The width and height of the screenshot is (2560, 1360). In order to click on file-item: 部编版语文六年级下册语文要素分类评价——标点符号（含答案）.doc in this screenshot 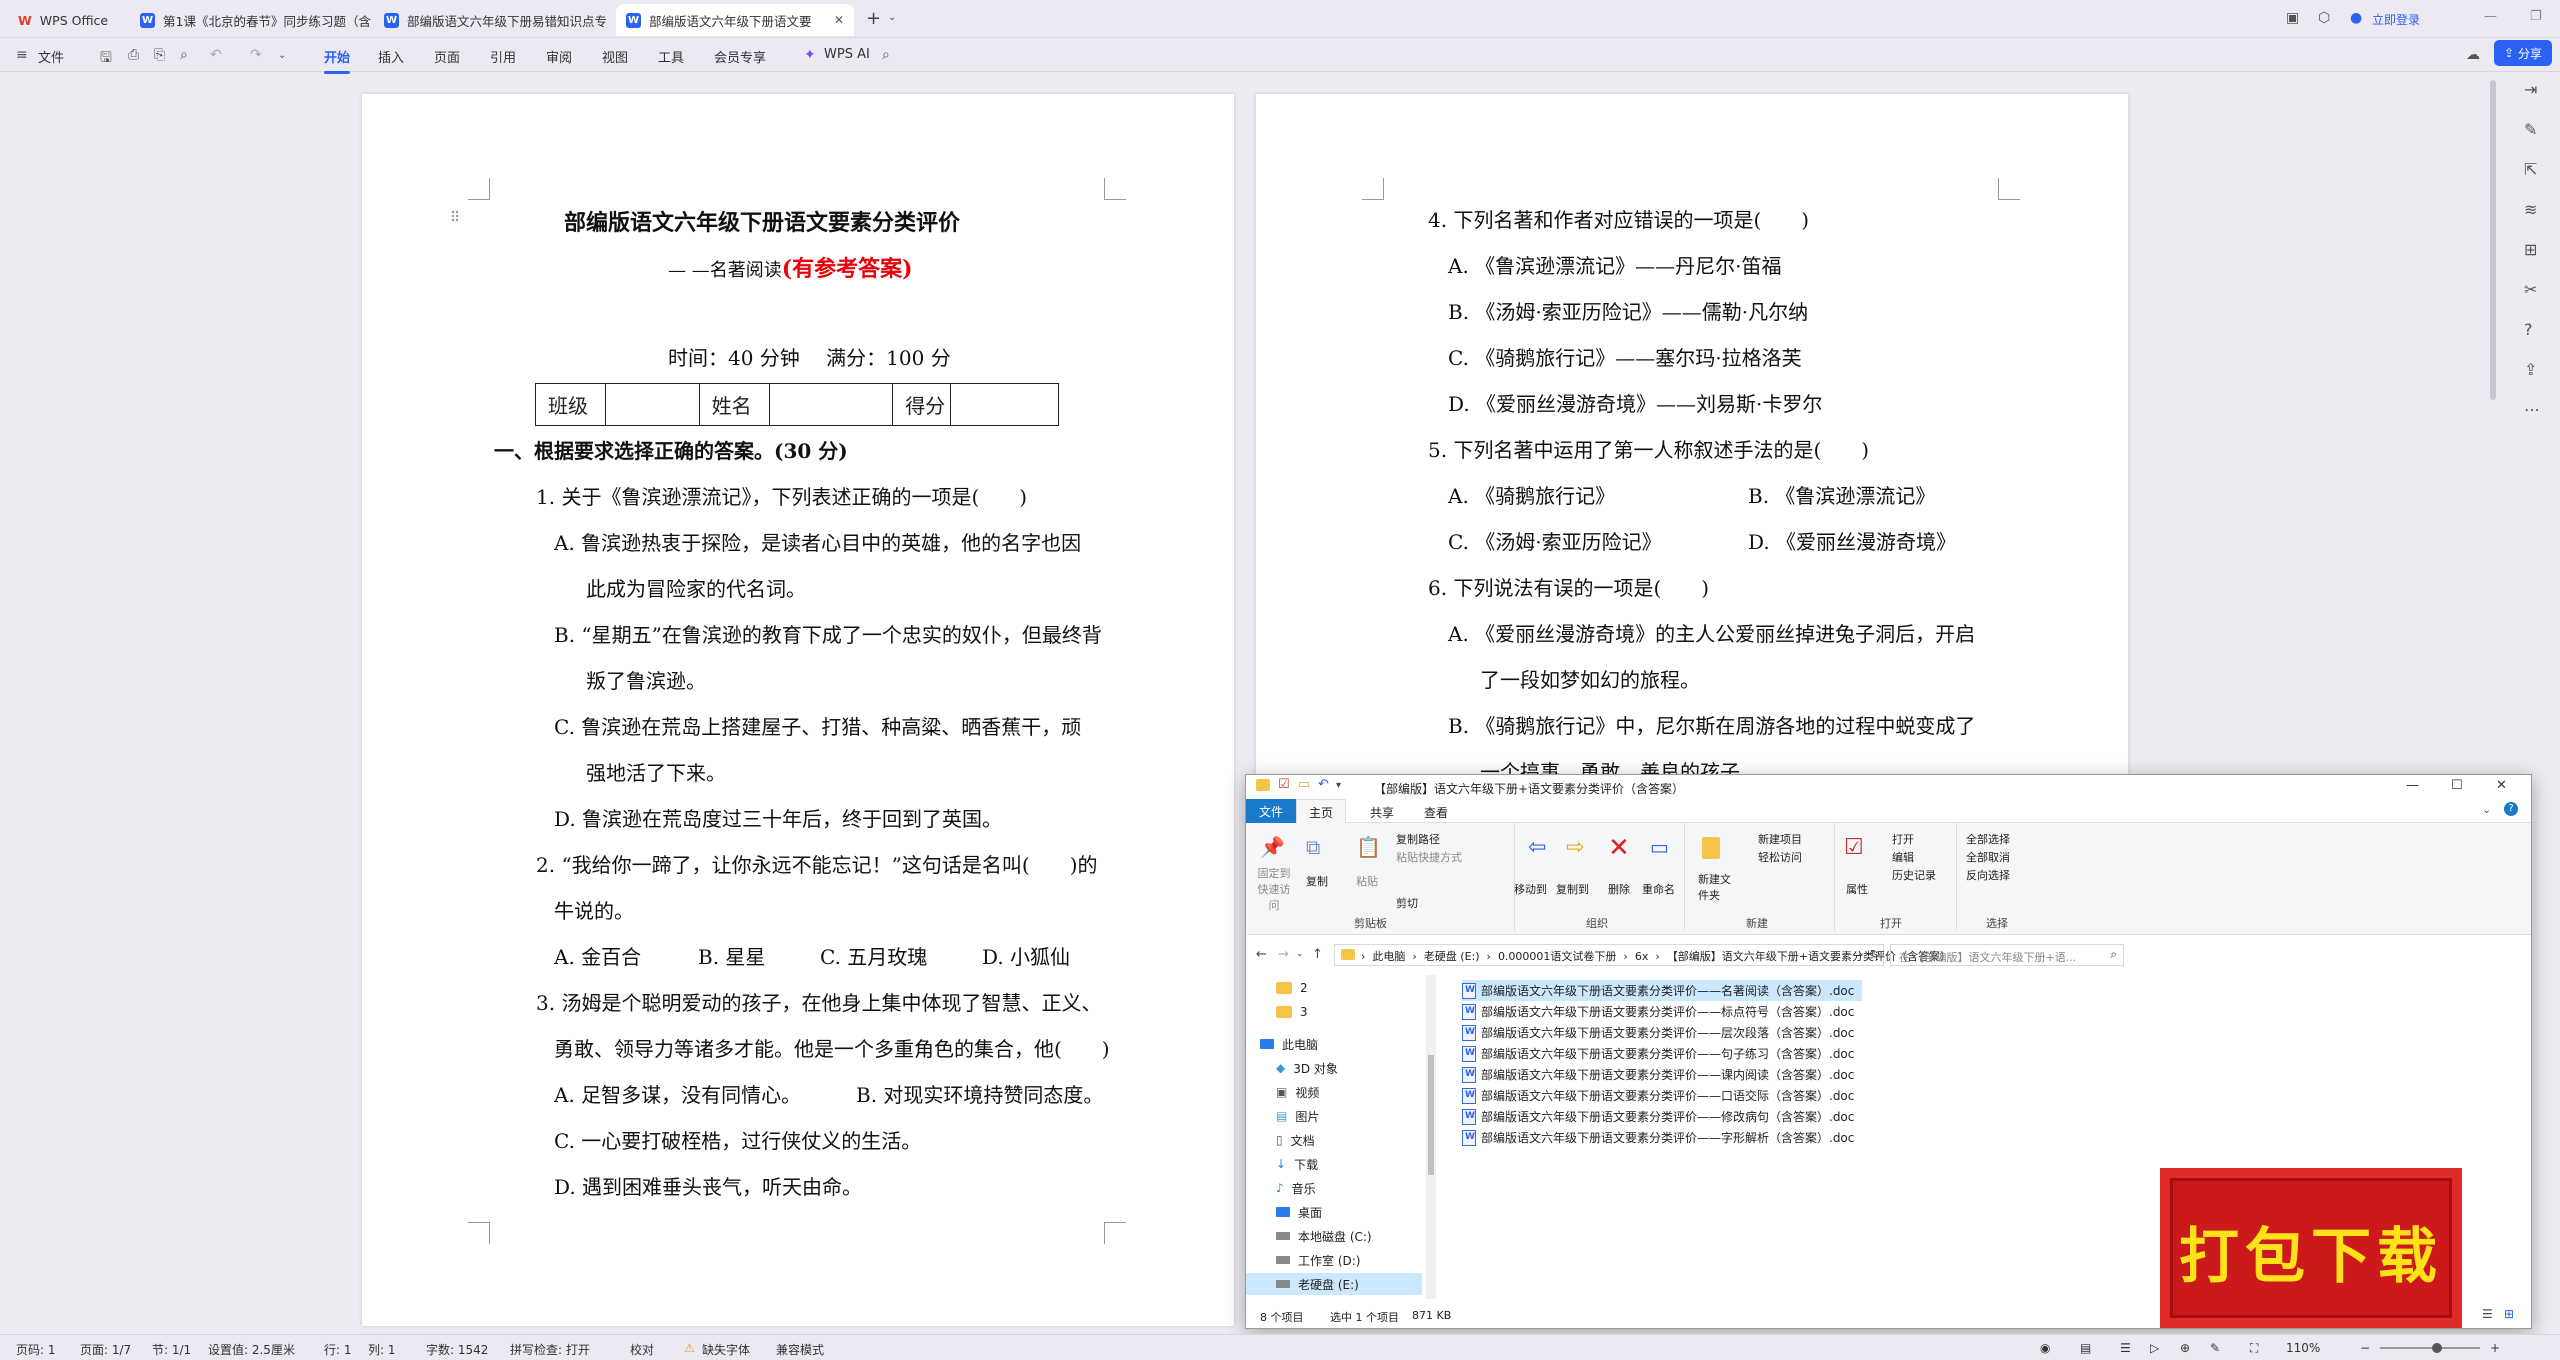, I will do `click(1662, 1011)`.